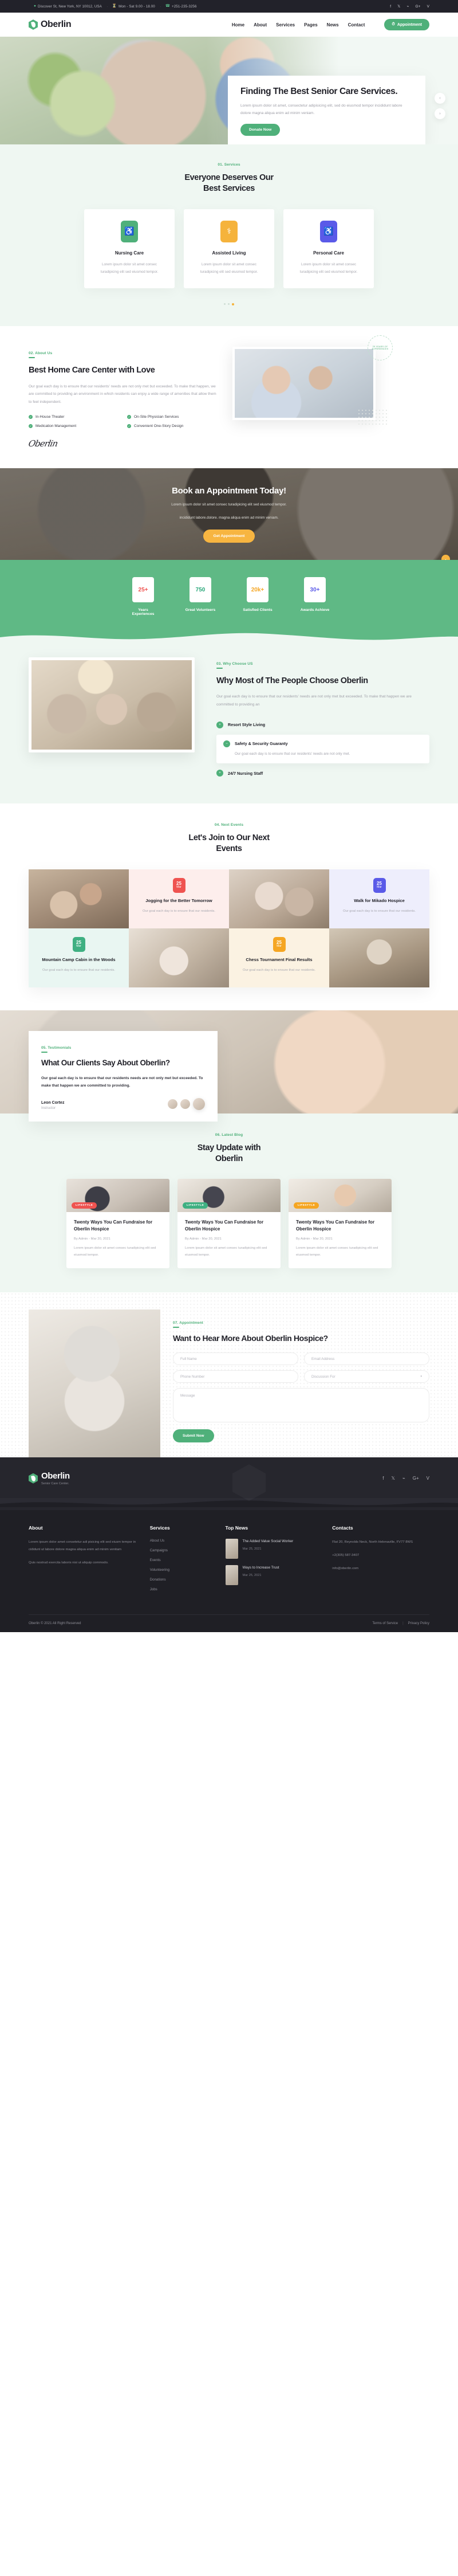 Image resolution: width=458 pixels, height=2576 pixels. Describe the element at coordinates (322, 724) in the screenshot. I see `accordion-item-resort-style-living: + Resort Style Living` at that location.